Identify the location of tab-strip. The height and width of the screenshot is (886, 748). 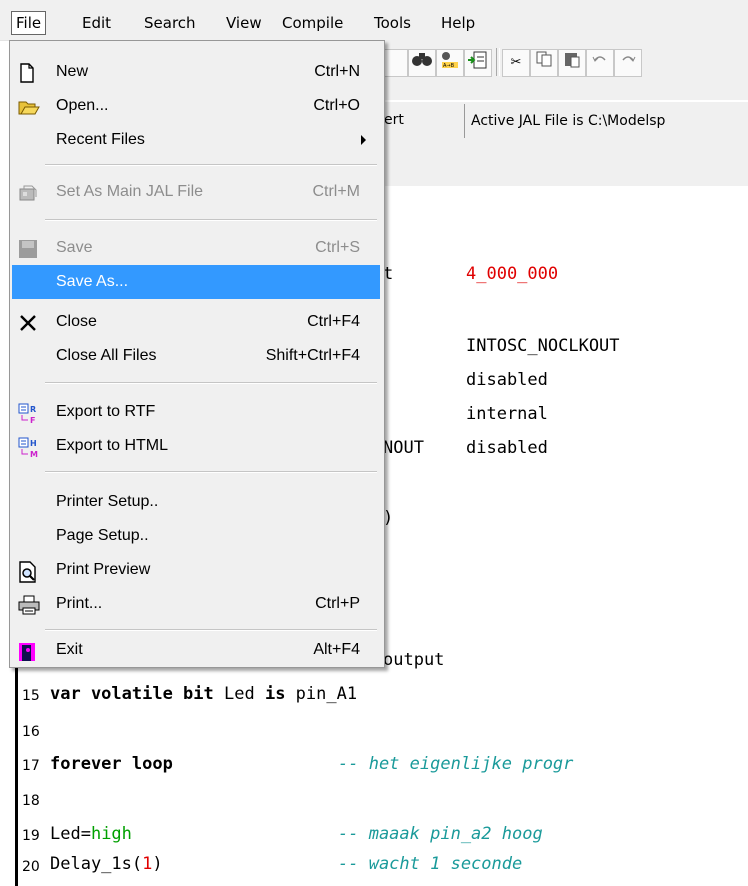
(564, 164).